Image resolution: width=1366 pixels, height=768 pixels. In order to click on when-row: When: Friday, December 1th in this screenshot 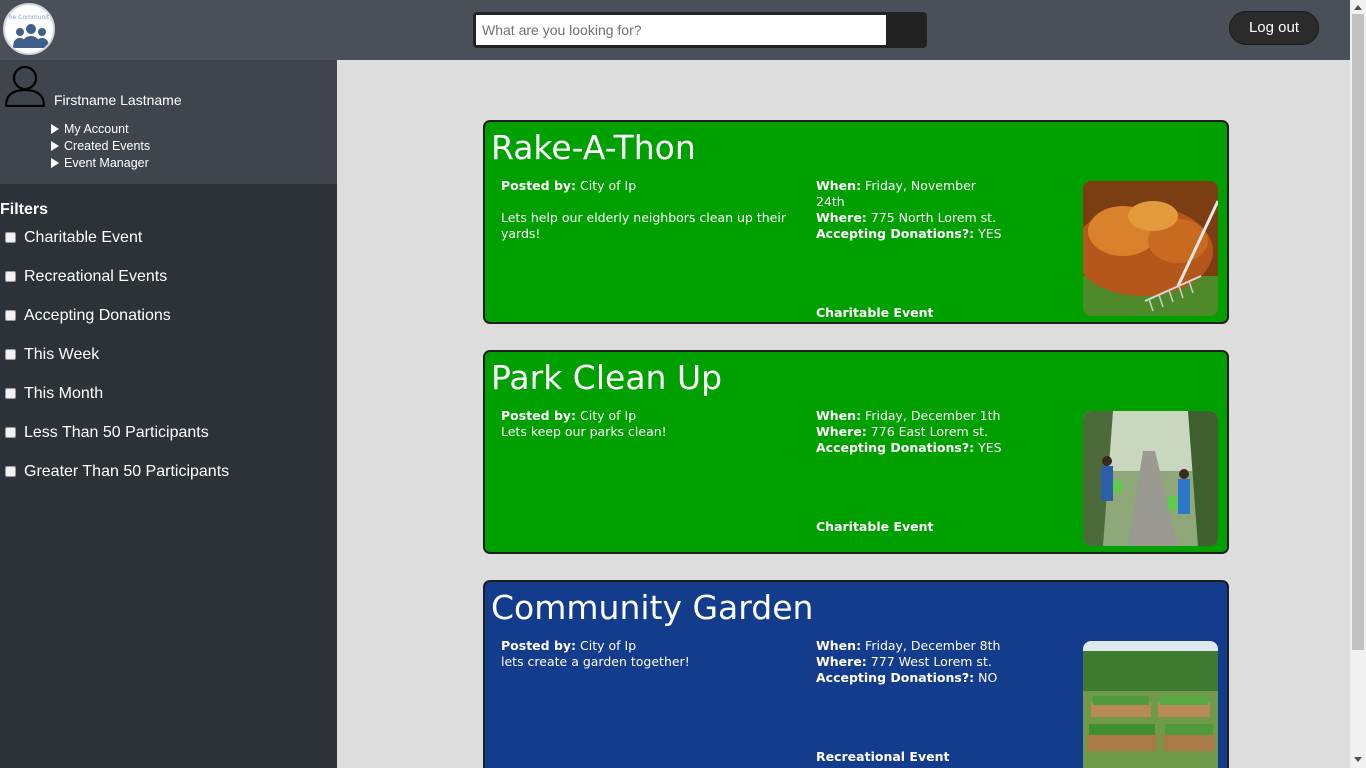, I will do `click(941, 416)`.